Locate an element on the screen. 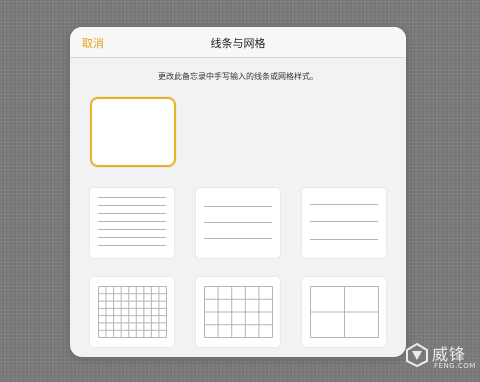 Image resolution: width=480 pixels, height=382 pixels. lines-small-pattern is located at coordinates (132, 221).